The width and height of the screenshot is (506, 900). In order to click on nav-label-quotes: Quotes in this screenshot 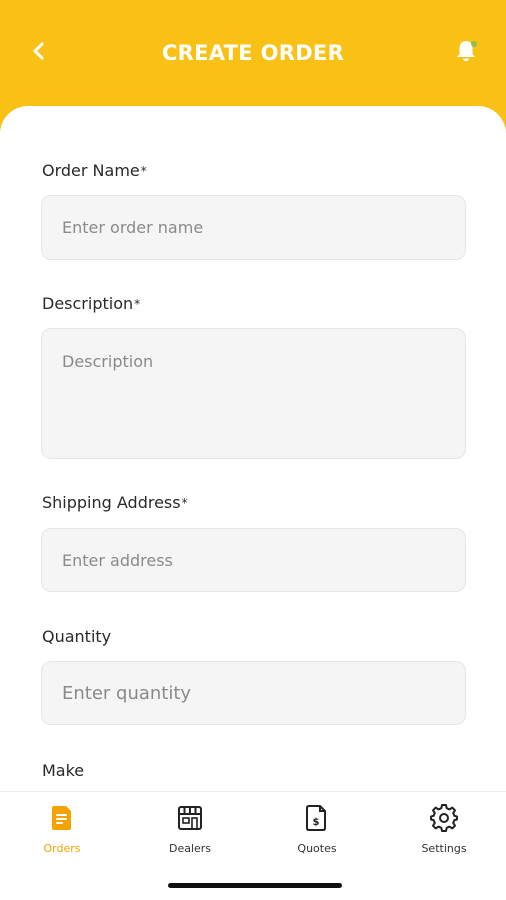, I will do `click(317, 848)`.